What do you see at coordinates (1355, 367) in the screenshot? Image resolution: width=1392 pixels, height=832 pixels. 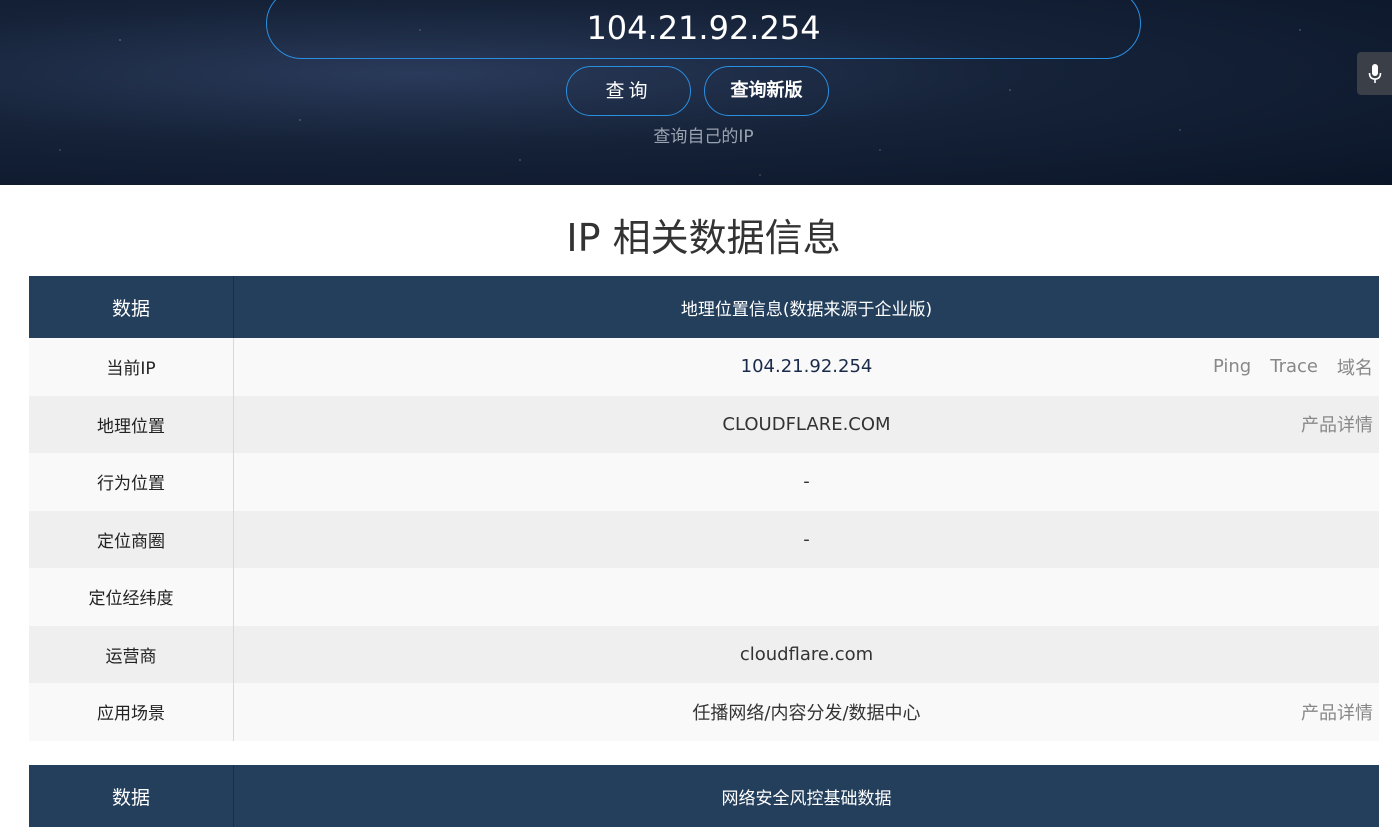 I see `domain-link: 域名` at bounding box center [1355, 367].